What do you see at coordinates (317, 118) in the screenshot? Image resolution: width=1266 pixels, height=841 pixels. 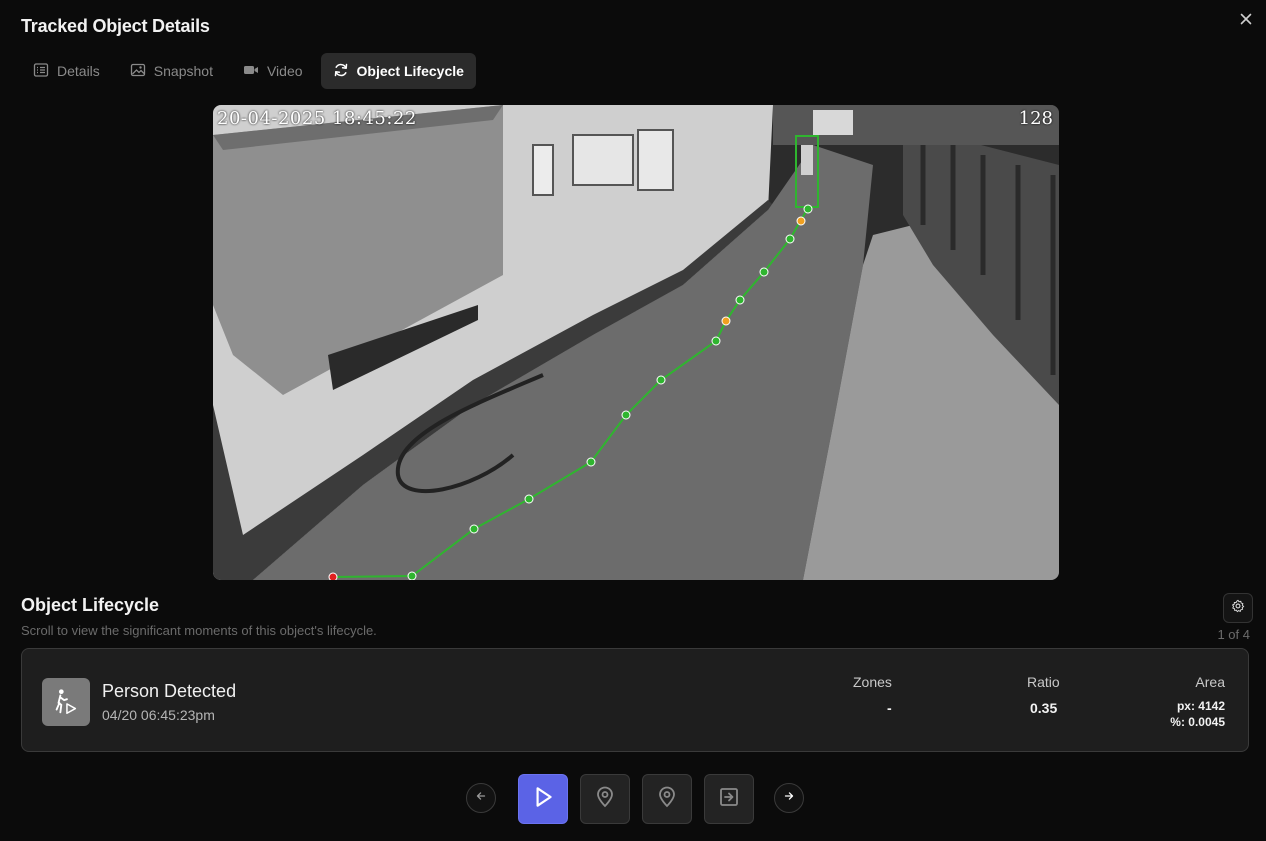 I see `camera-timestamp: 20-04-2025 18:45:22` at bounding box center [317, 118].